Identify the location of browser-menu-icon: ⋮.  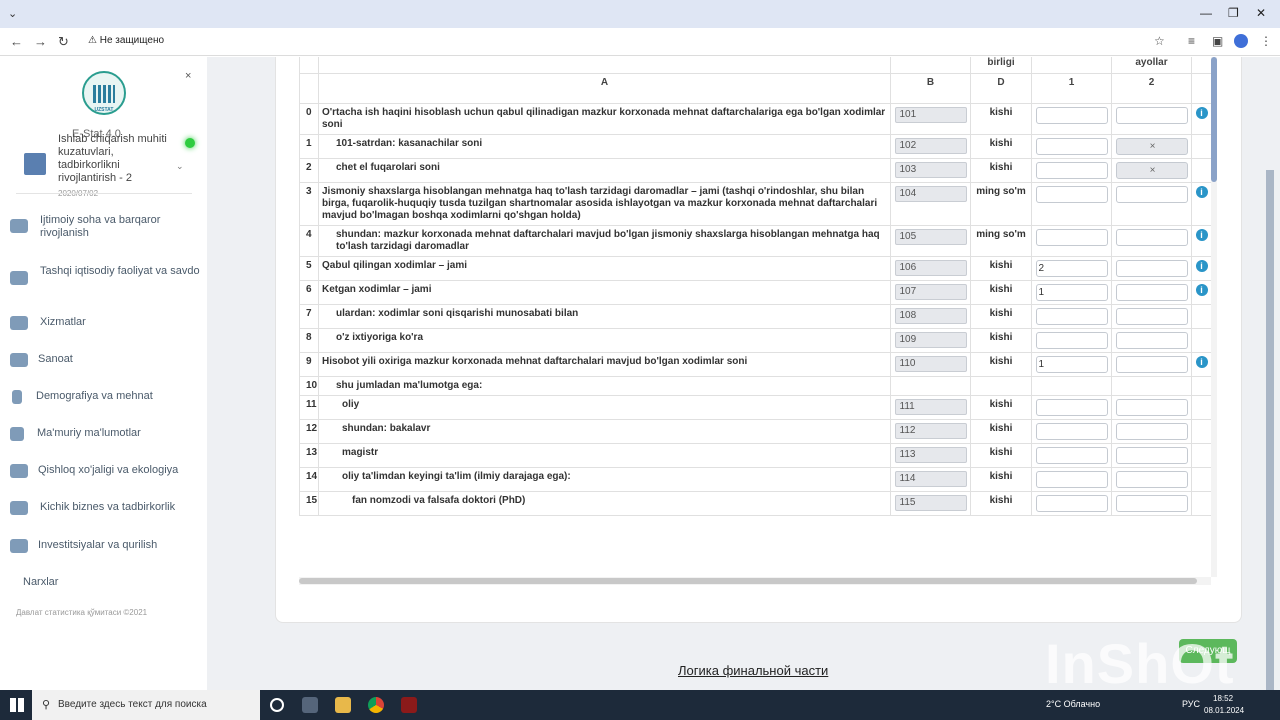
(1266, 41).